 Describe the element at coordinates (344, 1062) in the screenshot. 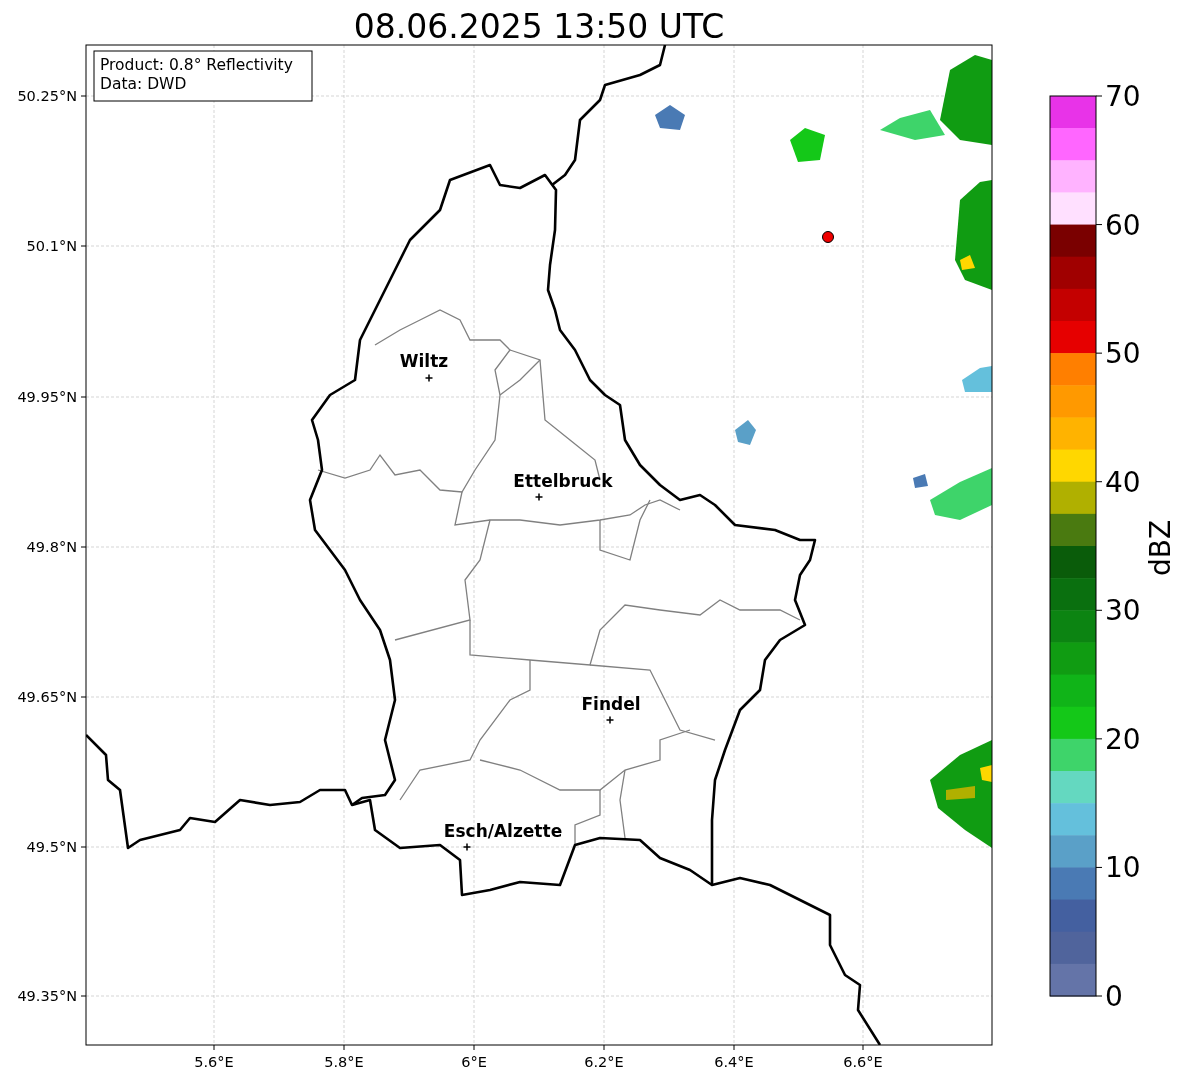

I see `x-tick-label: 5.8°E` at that location.